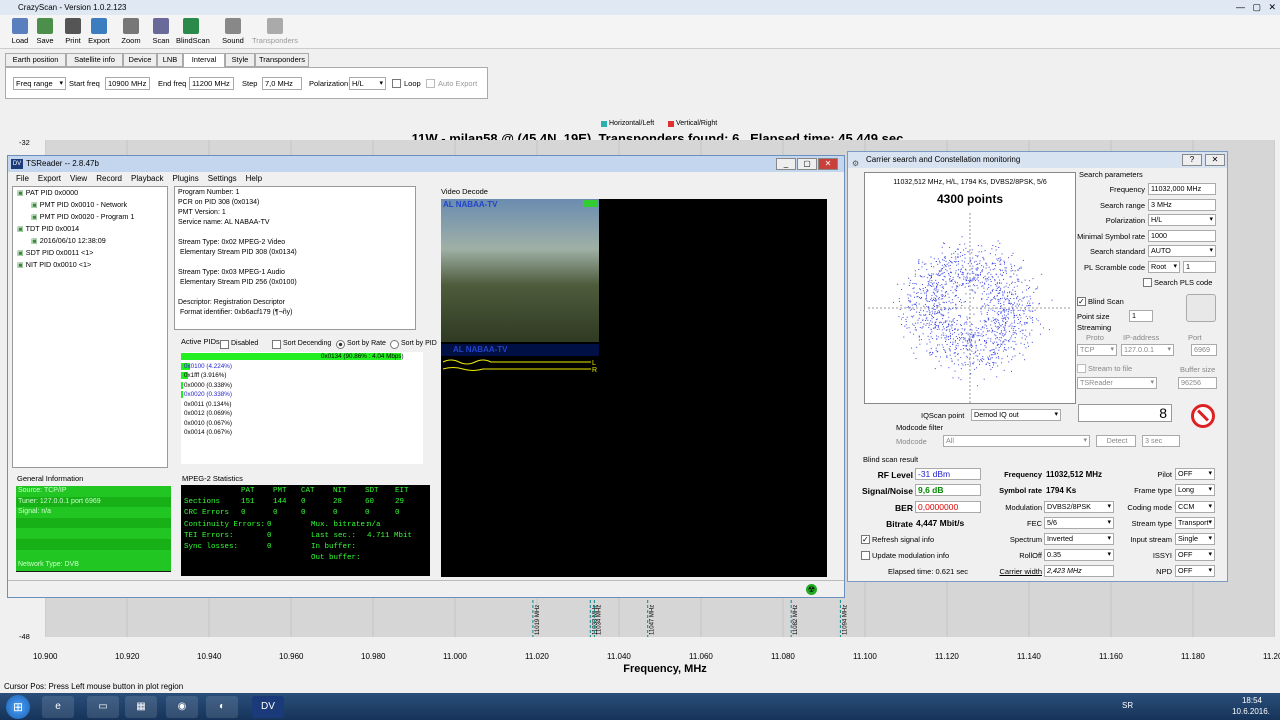 This screenshot has height=720, width=1280. I want to click on tsreader-task-icon: DV, so click(268, 707).